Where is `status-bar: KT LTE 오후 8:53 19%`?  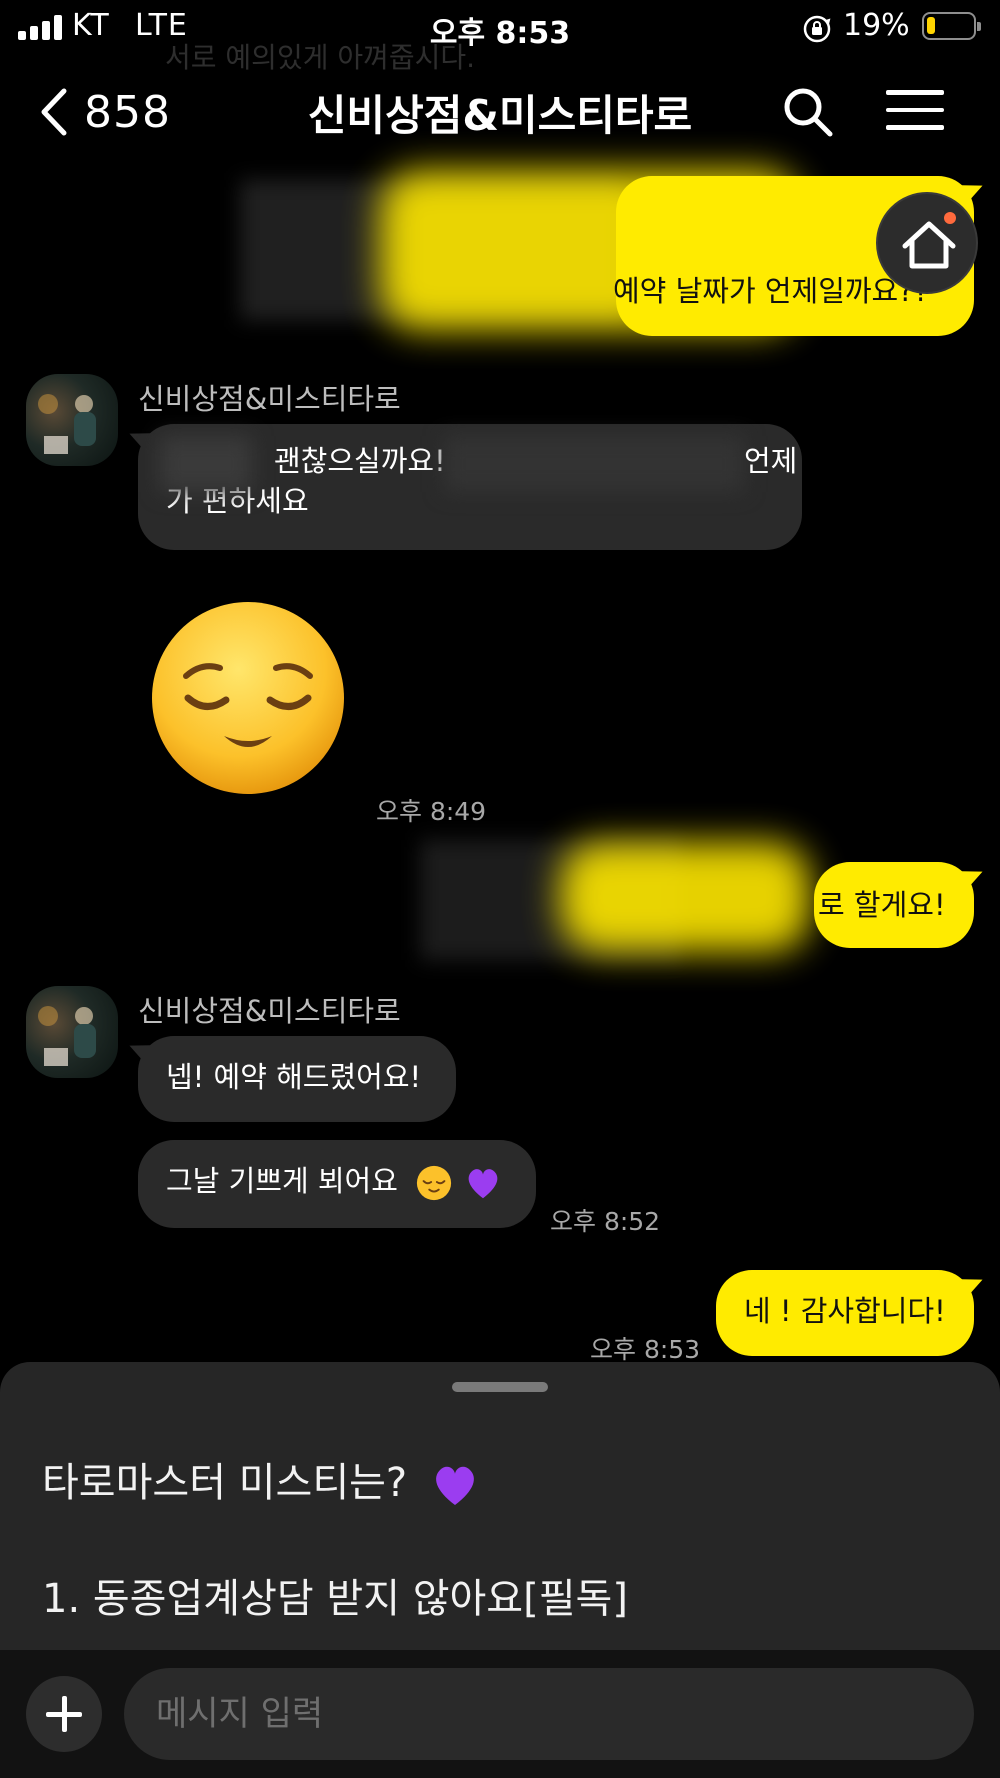
status-bar: KT LTE 오후 8:53 19% is located at coordinates (500, 28).